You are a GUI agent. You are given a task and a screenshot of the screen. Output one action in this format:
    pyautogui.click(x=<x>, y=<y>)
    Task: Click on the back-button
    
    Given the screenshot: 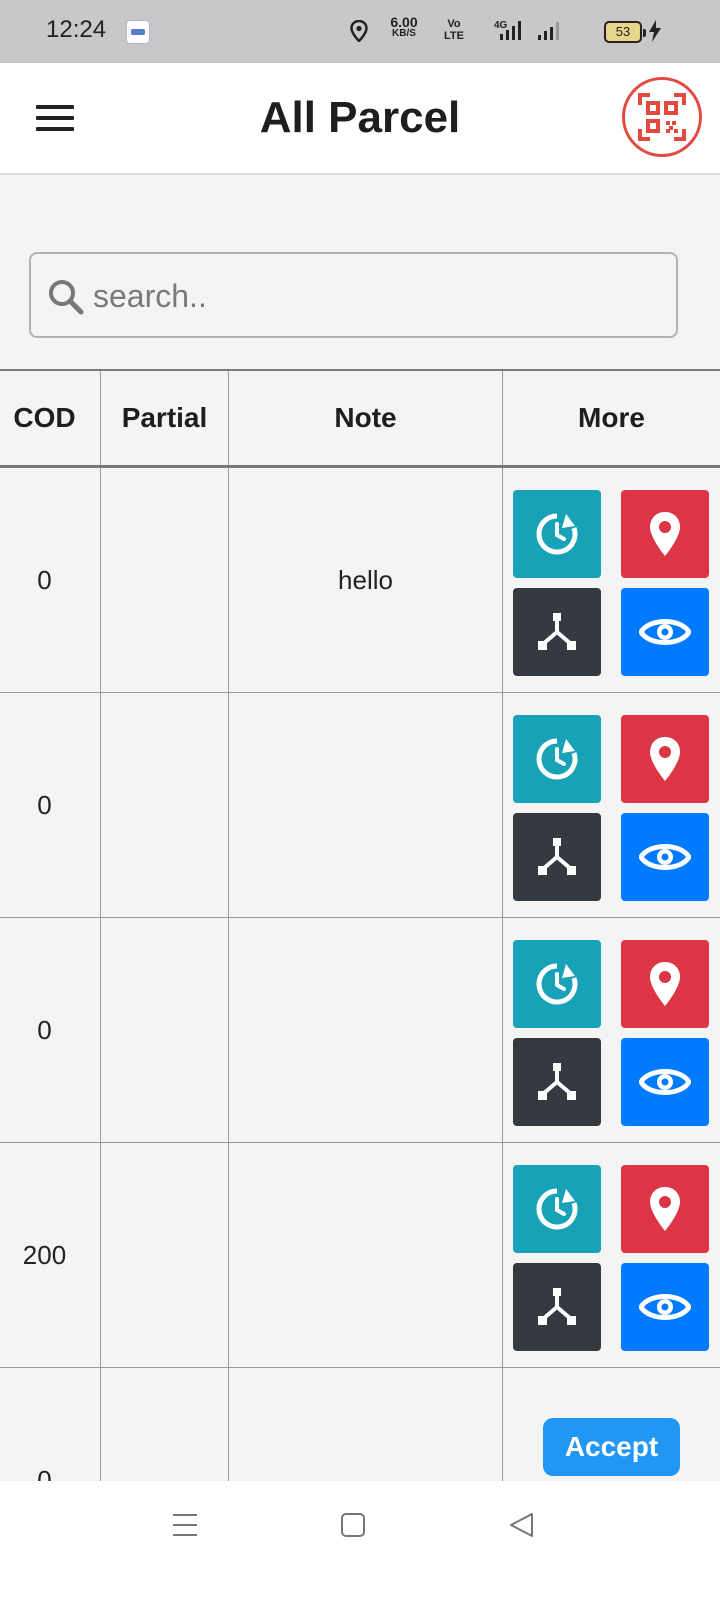 What is the action you would take?
    pyautogui.click(x=521, y=1527)
    